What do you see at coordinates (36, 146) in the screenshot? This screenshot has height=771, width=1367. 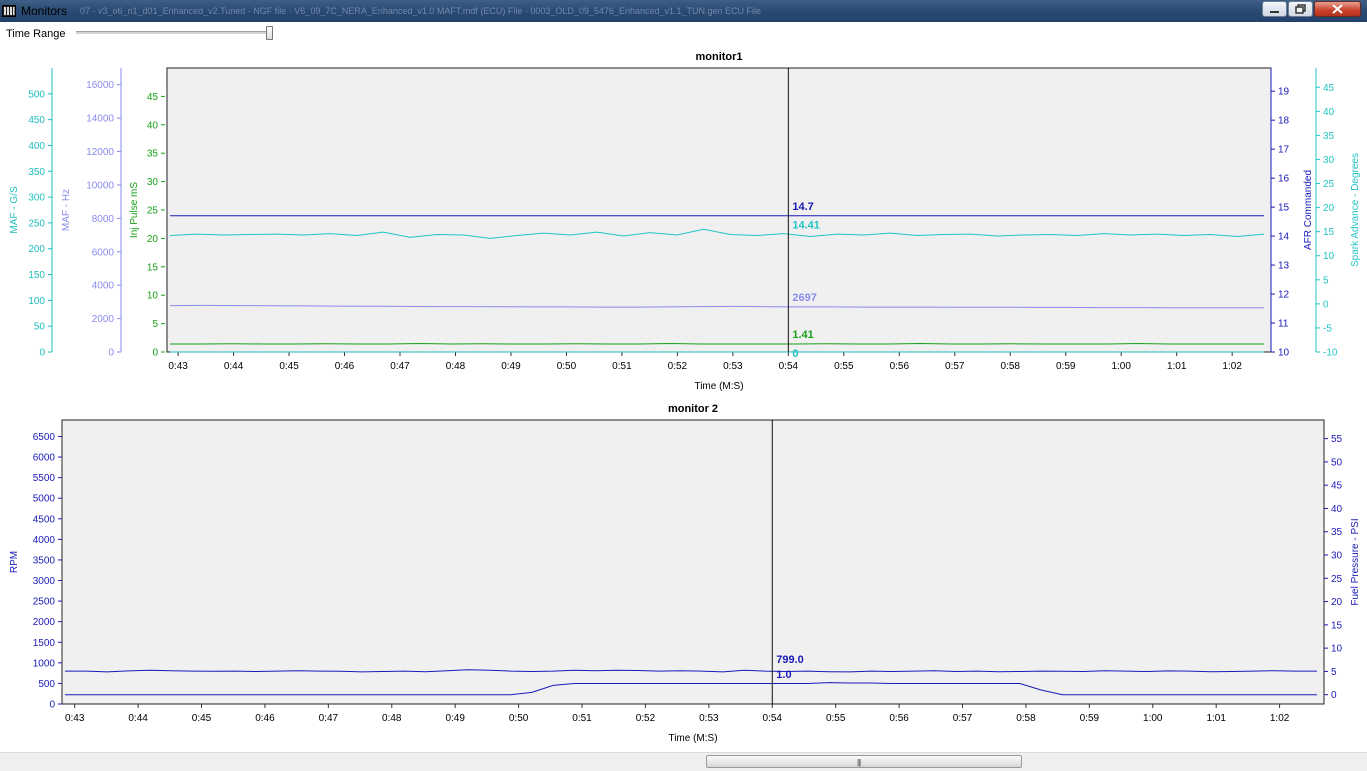 I see `maf_gs-tick-label: 400` at bounding box center [36, 146].